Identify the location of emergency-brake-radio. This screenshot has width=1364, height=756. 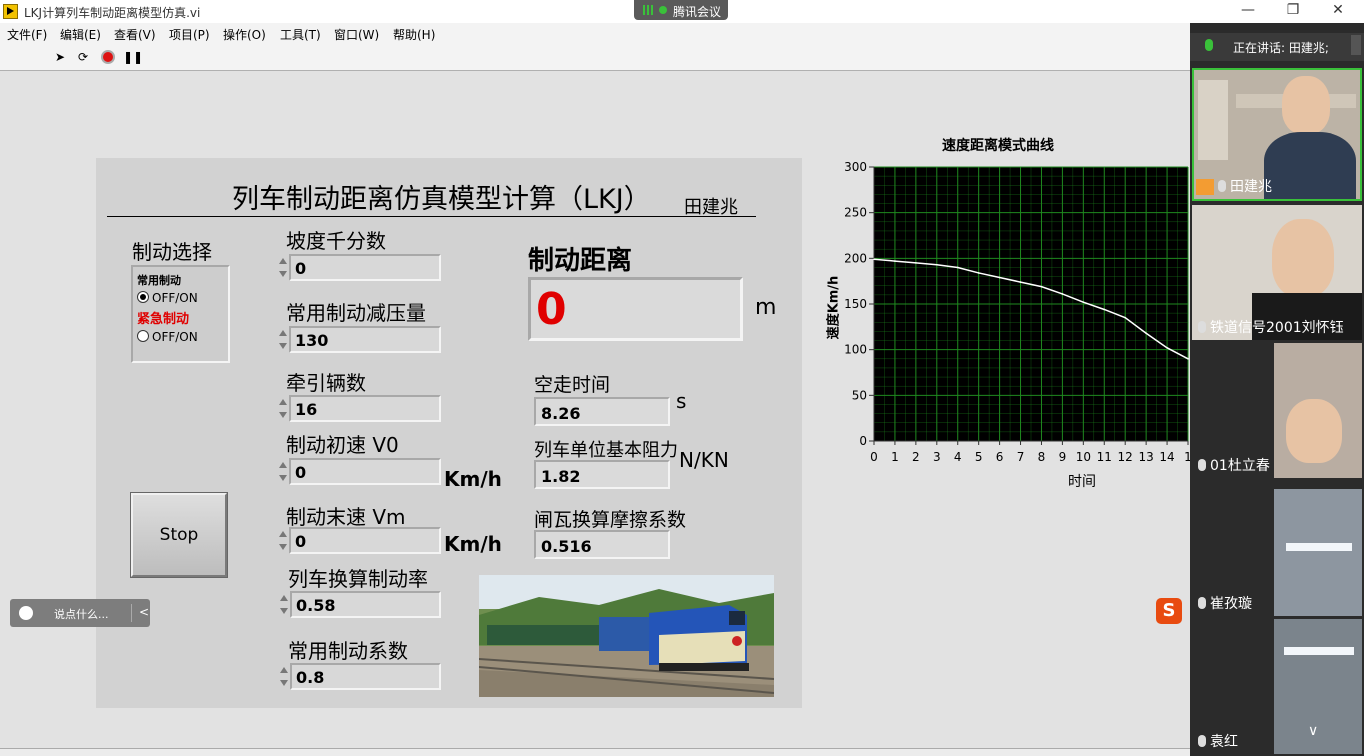
(143, 336).